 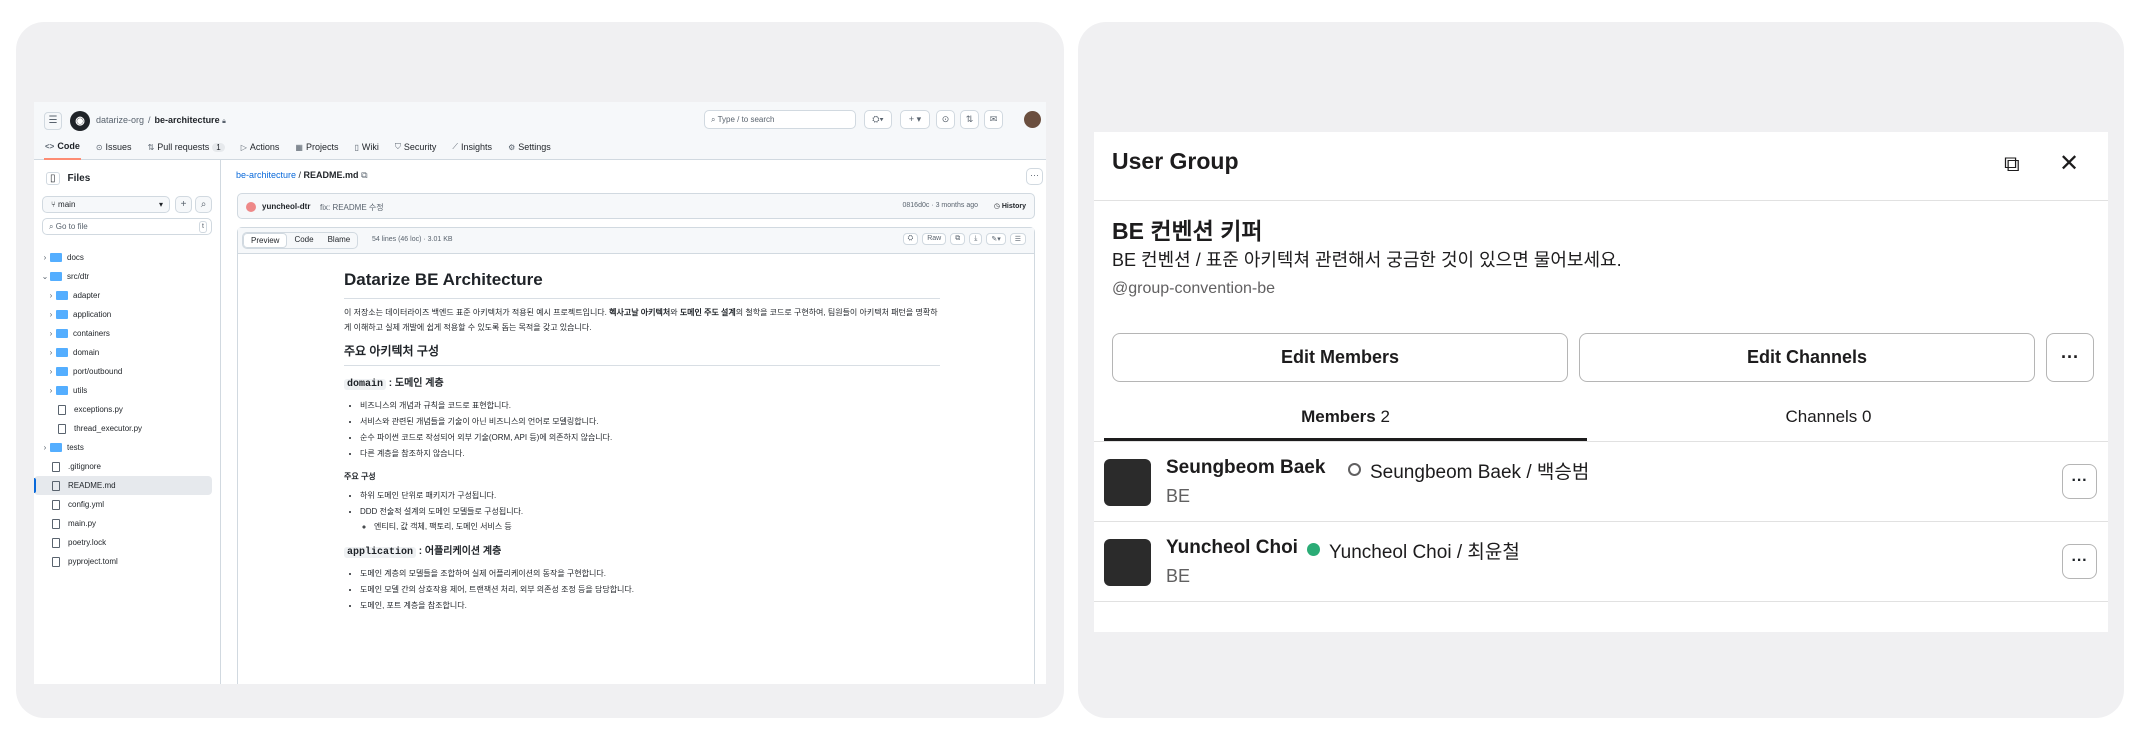 I want to click on member-name: Seungbeom Baek, so click(x=1245, y=468).